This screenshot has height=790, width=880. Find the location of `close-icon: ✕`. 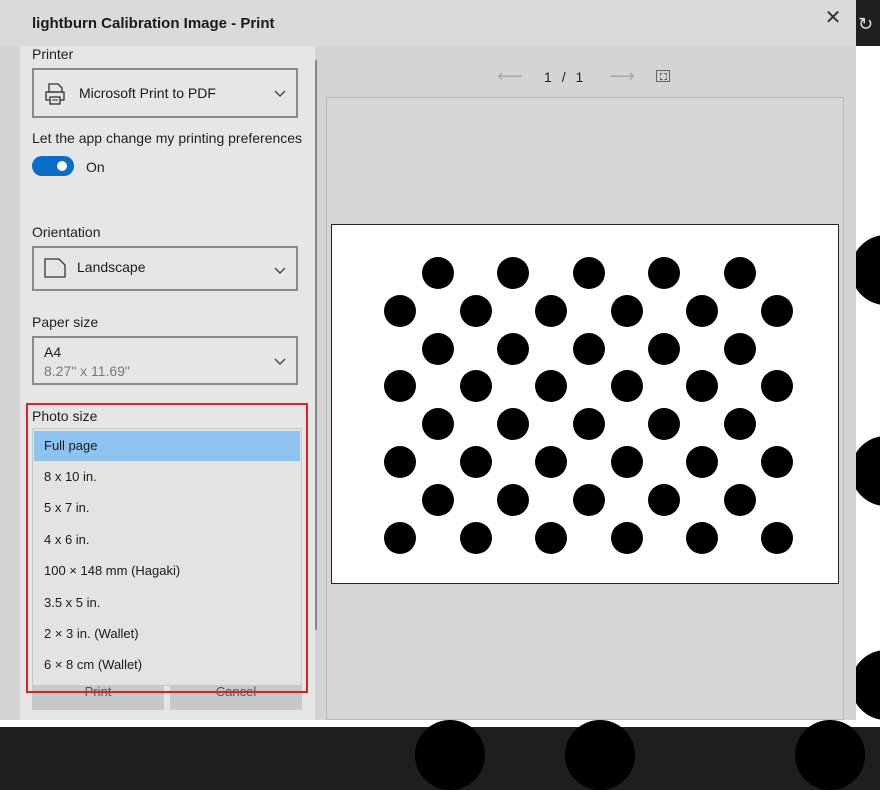

close-icon: ✕ is located at coordinates (833, 19).